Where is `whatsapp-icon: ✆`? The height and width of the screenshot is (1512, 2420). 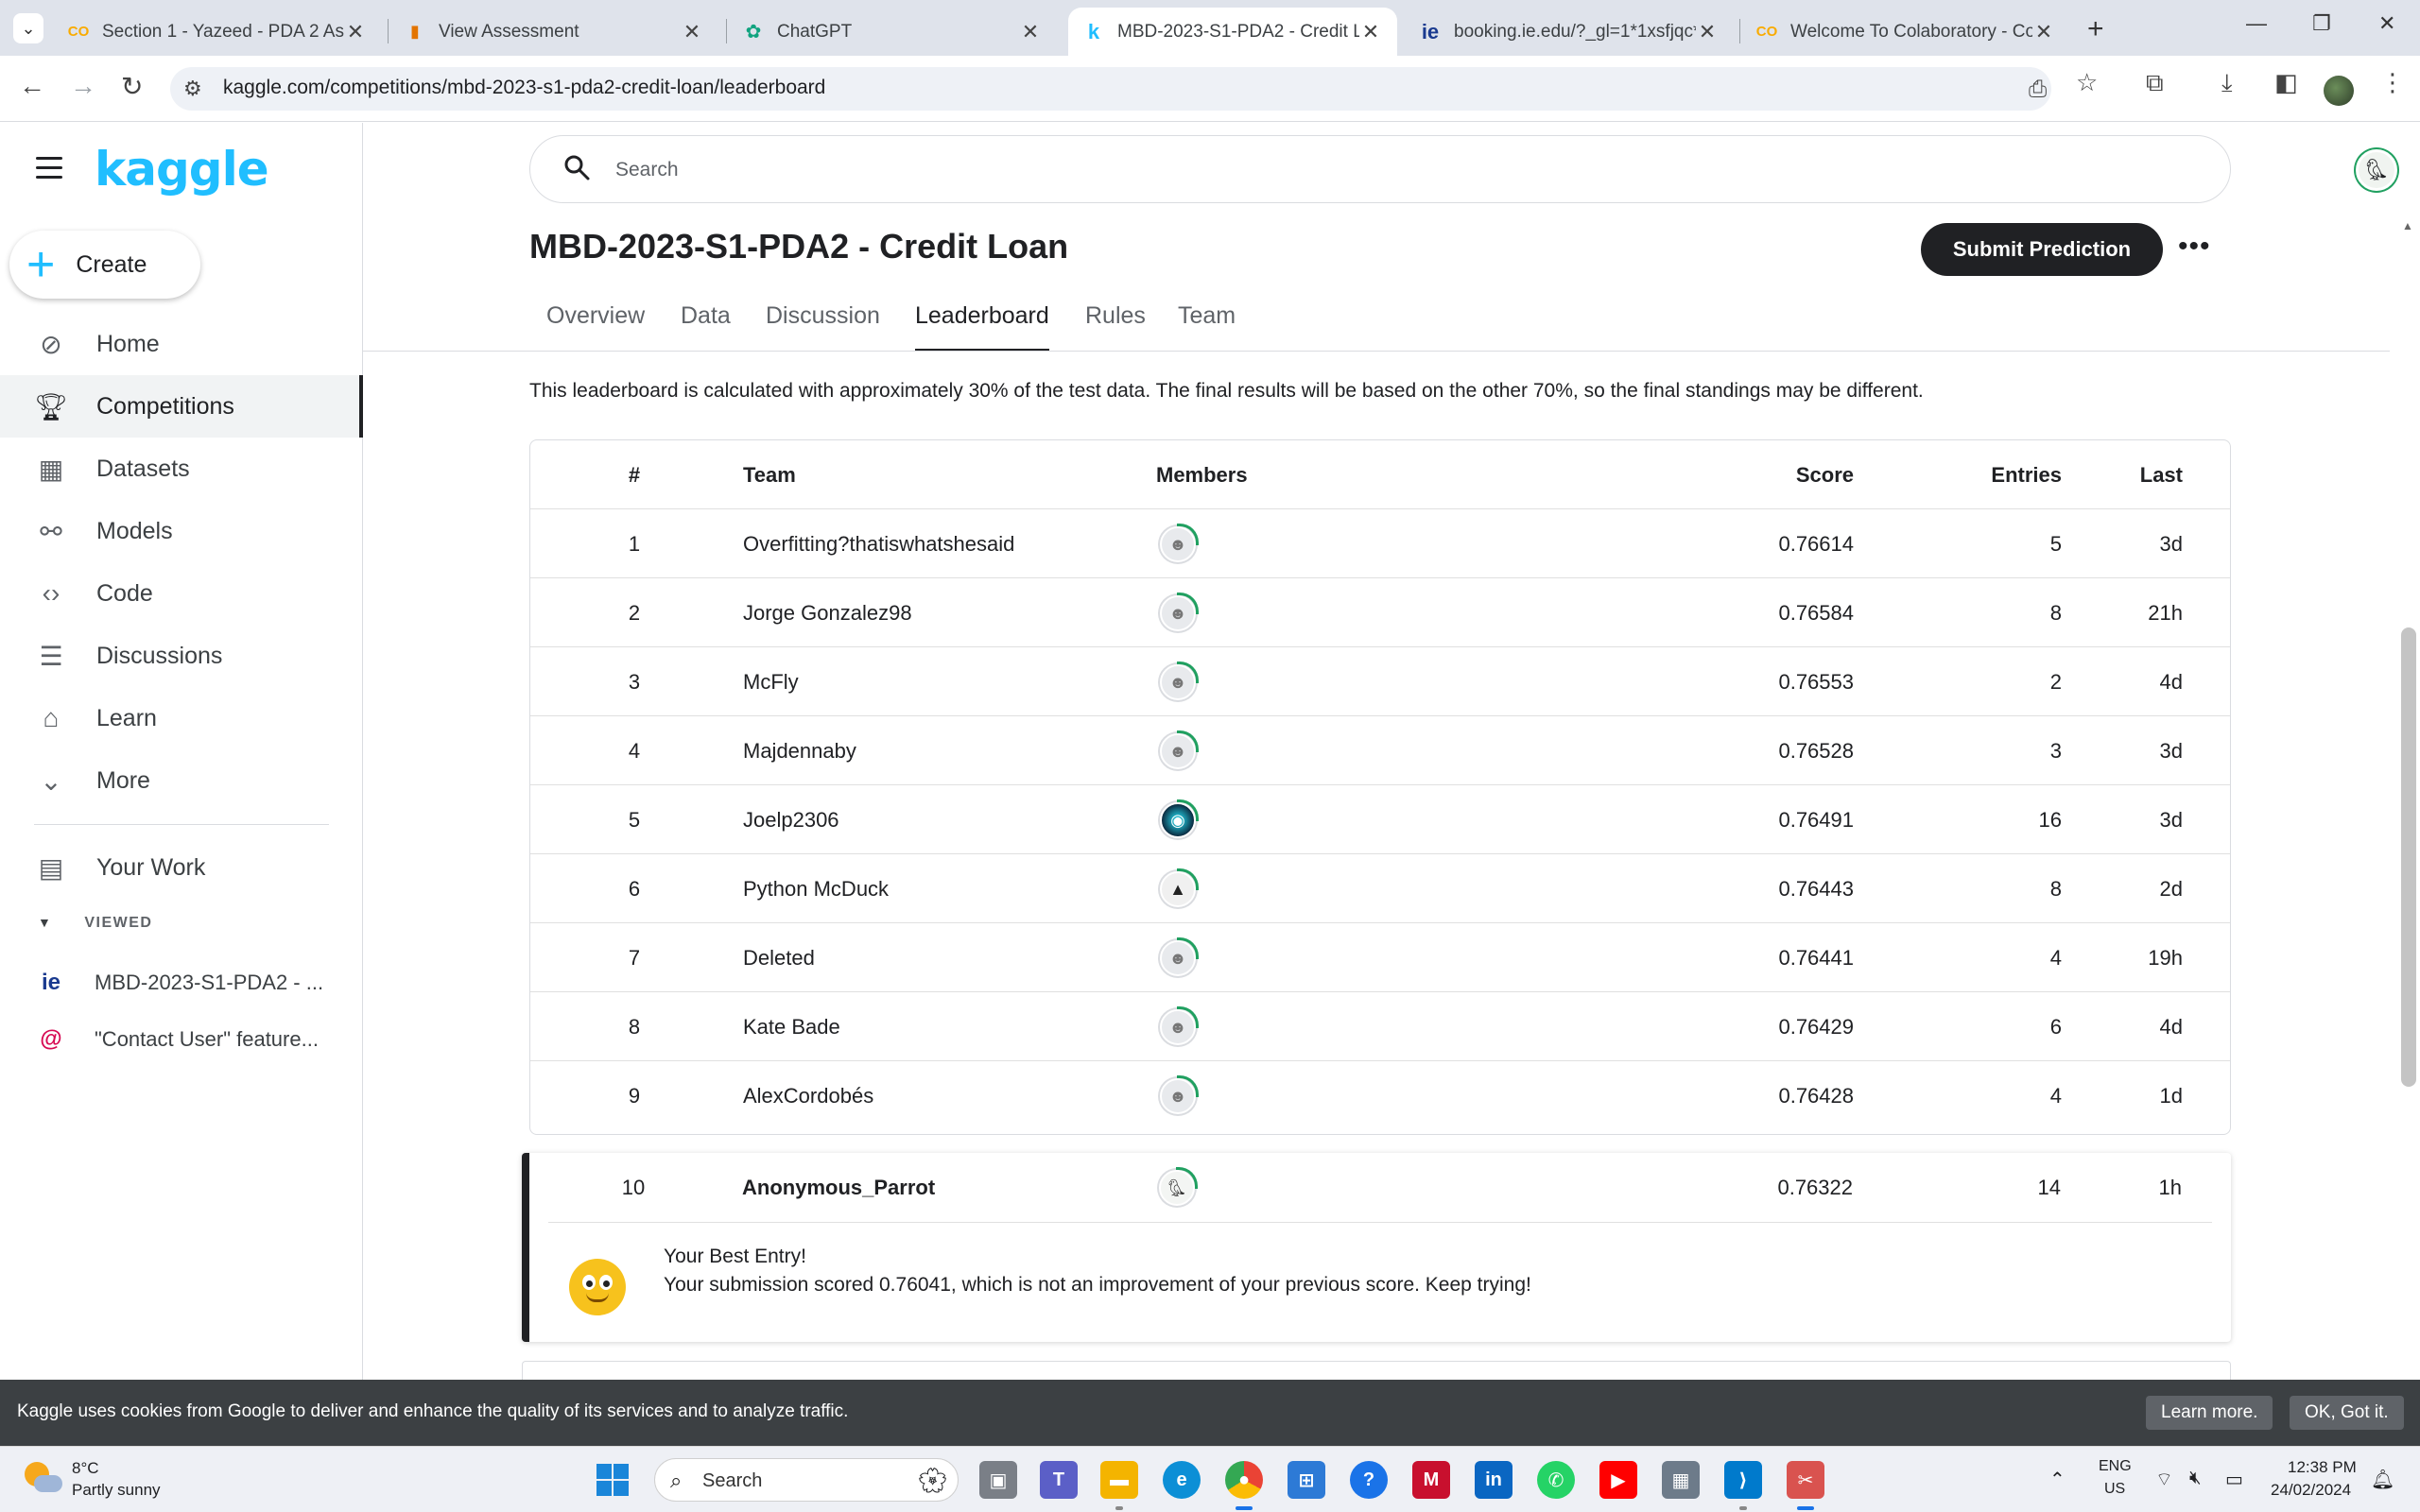 whatsapp-icon: ✆ is located at coordinates (1556, 1480).